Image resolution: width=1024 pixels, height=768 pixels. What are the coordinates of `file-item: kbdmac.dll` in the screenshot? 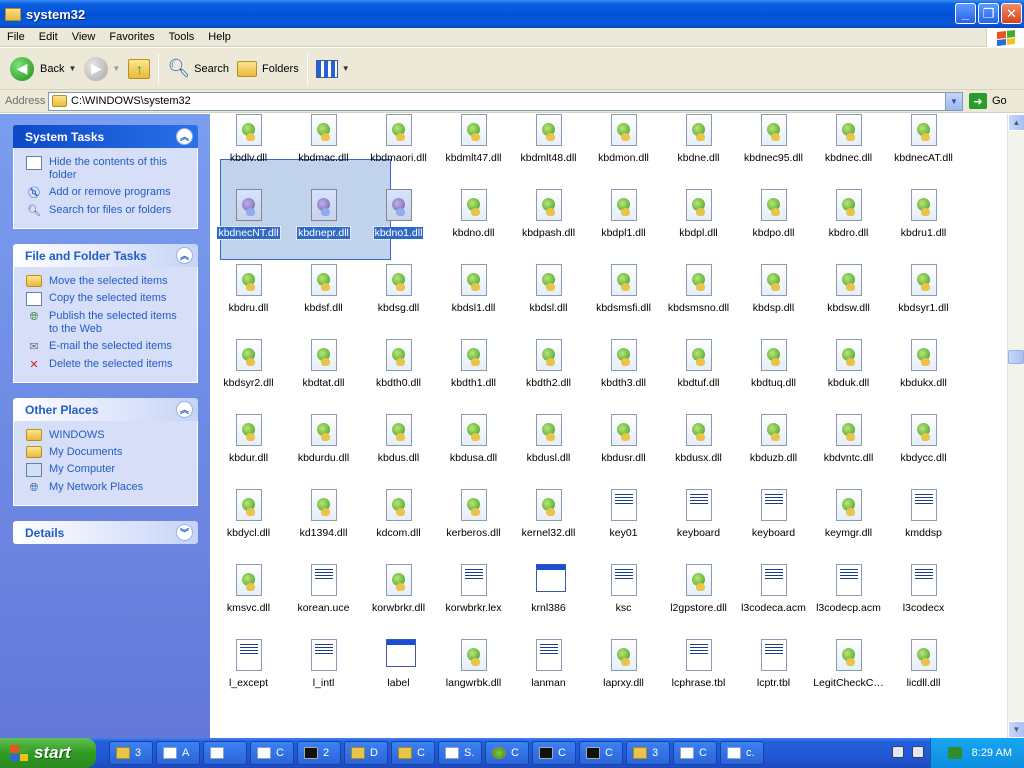 It's located at (323, 139).